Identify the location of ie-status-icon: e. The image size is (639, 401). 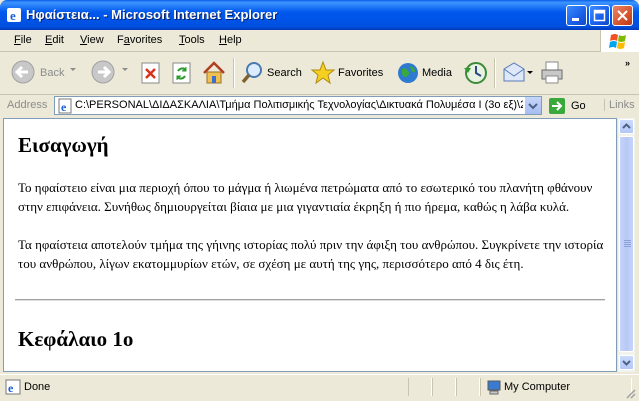
(13, 387).